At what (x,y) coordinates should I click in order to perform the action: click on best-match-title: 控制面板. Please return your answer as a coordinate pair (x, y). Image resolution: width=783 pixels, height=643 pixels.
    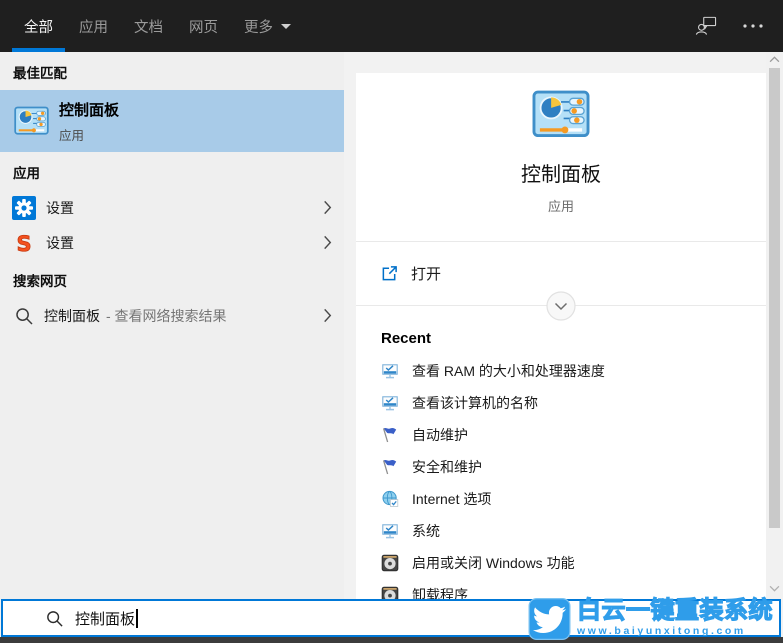
    Looking at the image, I should click on (89, 110).